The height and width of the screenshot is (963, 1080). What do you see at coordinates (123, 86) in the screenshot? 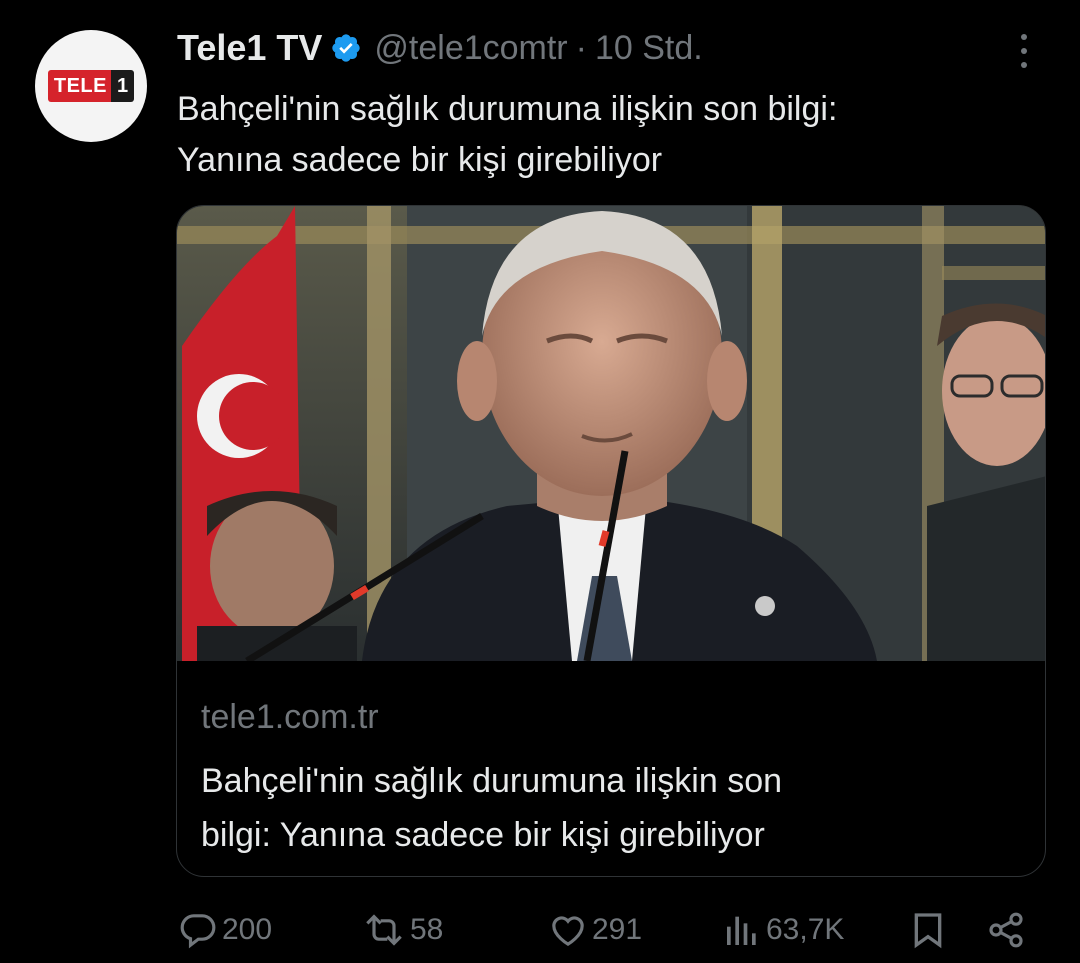
I see `logo-number: 1` at bounding box center [123, 86].